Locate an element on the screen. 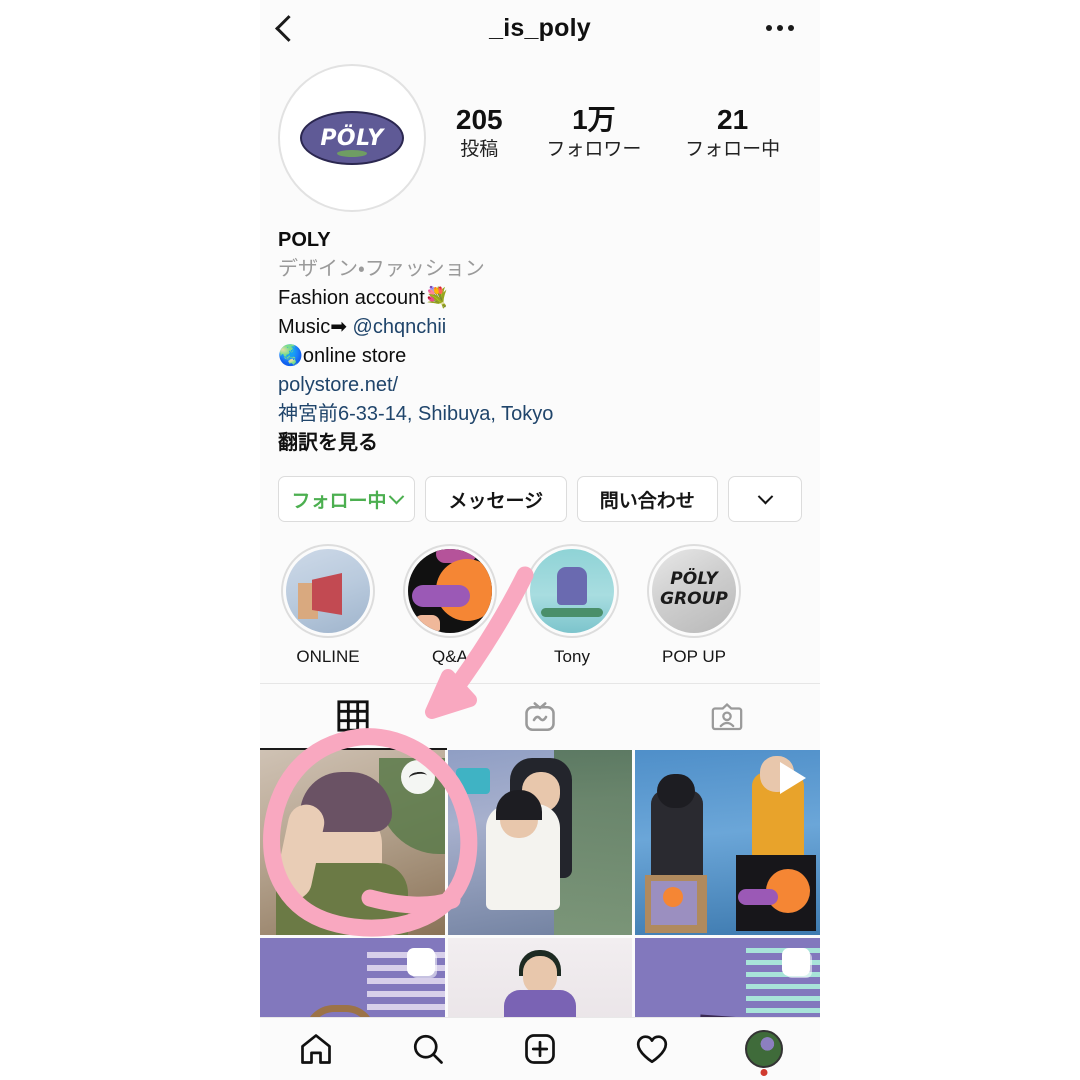 The width and height of the screenshot is (1080, 1080). contact-button-label: 問い合わせ is located at coordinates (647, 501).